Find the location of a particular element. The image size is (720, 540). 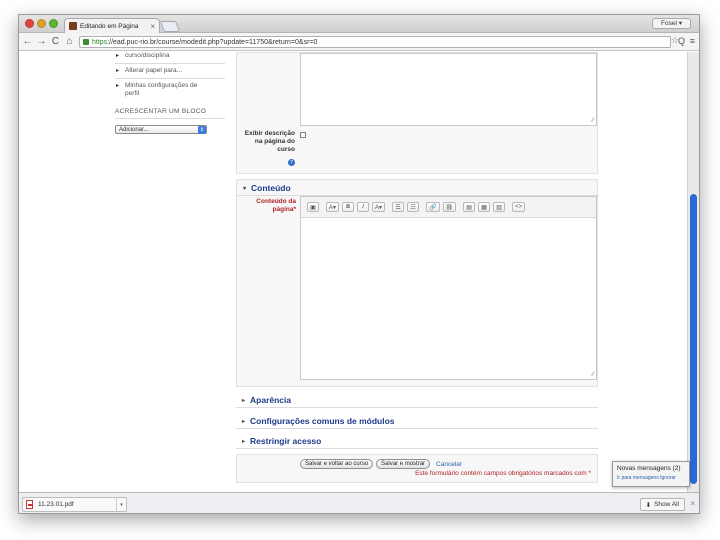

tab-strip: Editando em Página × Fosel ▾ is located at coordinates (359, 24).